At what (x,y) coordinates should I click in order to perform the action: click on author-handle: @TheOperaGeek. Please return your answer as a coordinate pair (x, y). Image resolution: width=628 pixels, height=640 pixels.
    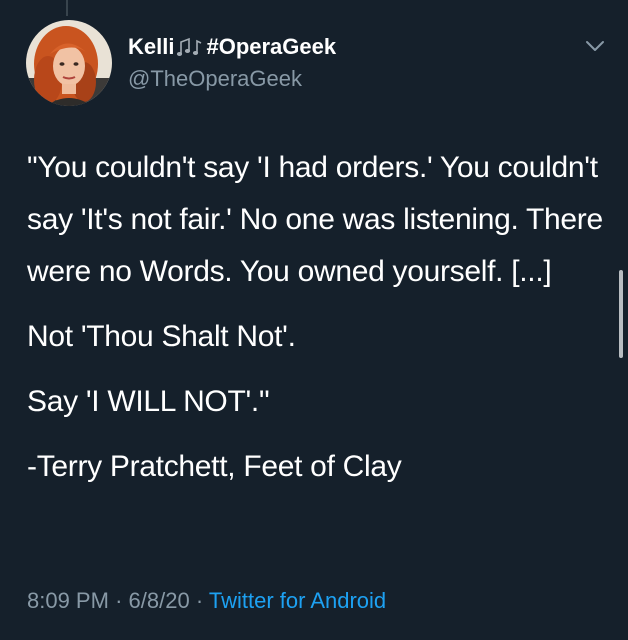
    Looking at the image, I should click on (215, 79).